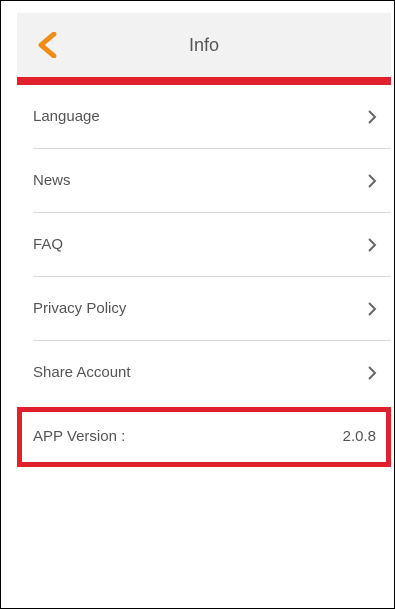  Describe the element at coordinates (82, 372) in the screenshot. I see `menu-item-label: Share Account` at that location.